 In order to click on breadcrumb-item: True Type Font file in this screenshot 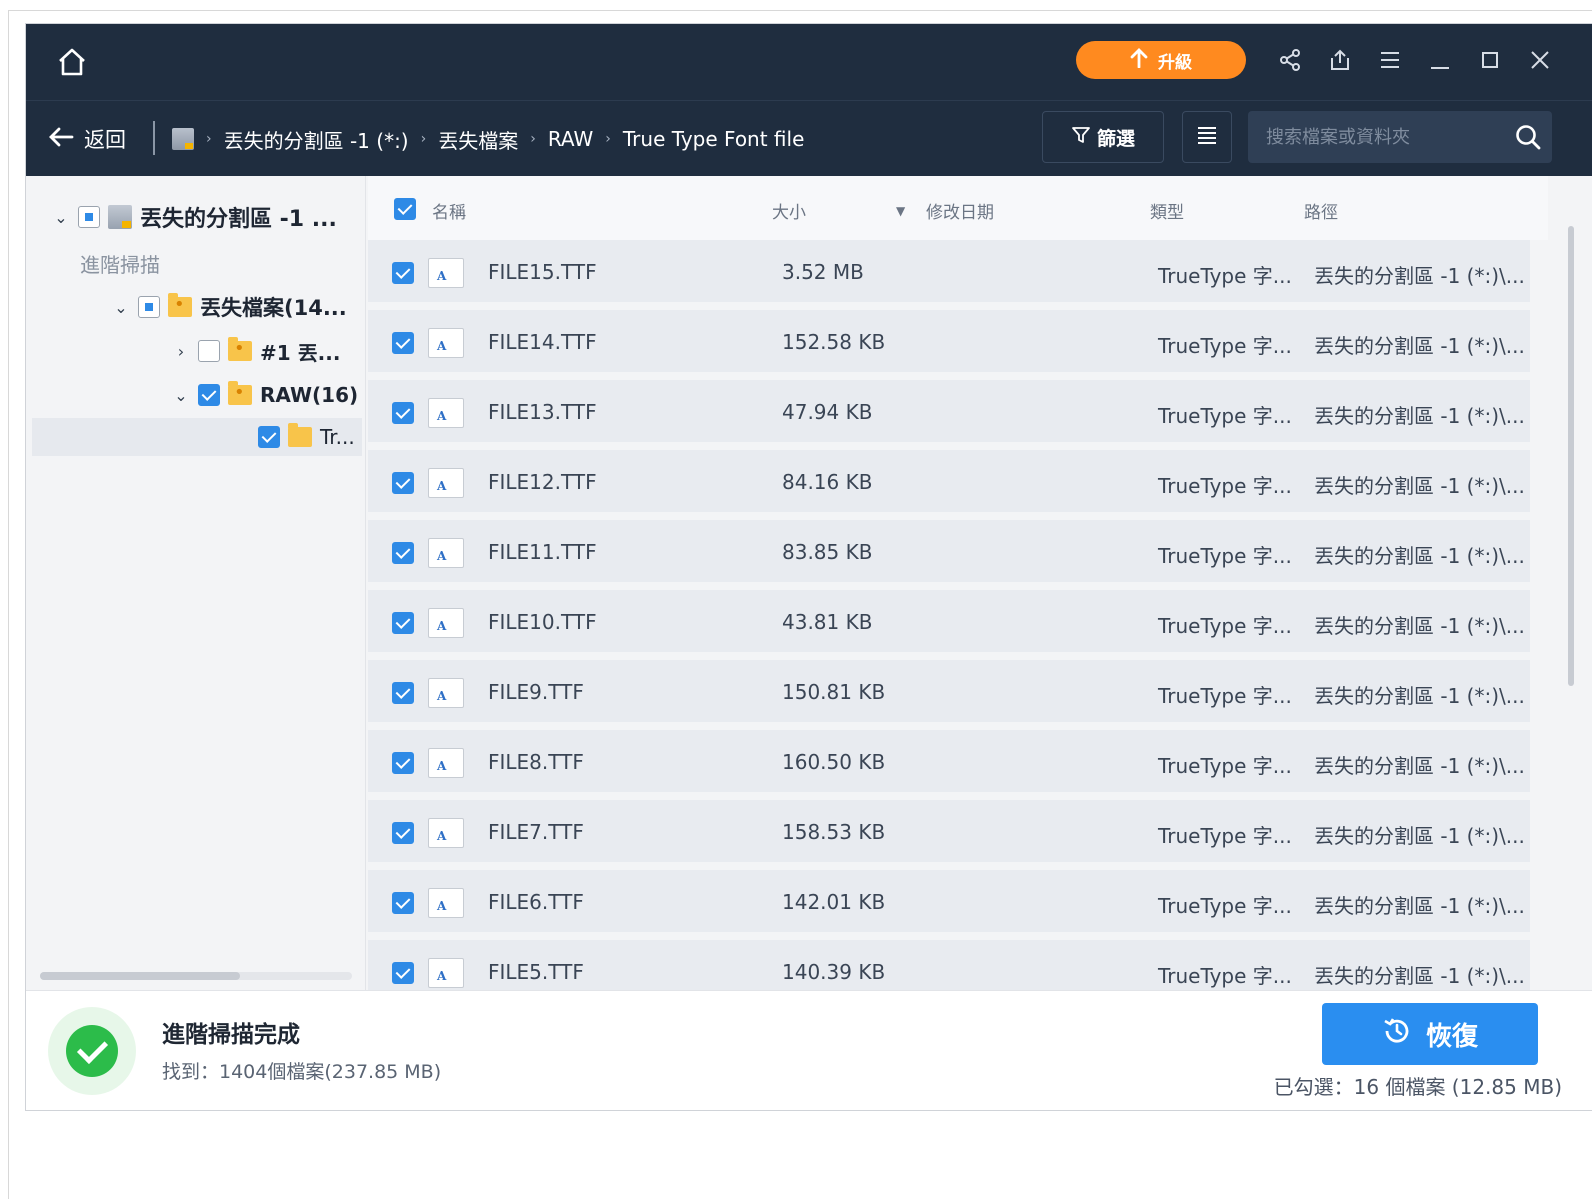, I will do `click(714, 139)`.